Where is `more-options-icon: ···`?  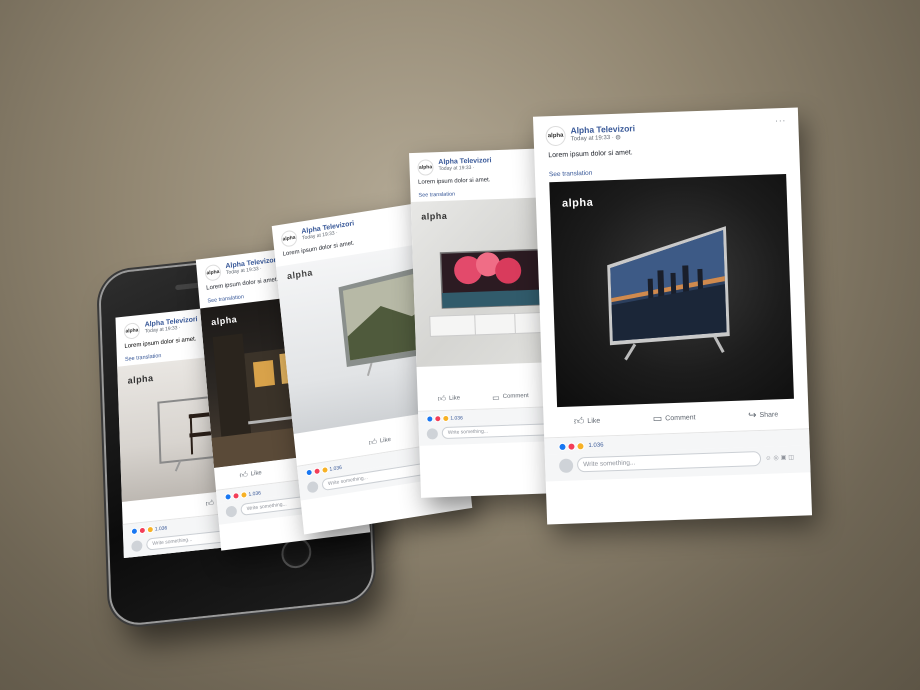 more-options-icon: ··· is located at coordinates (780, 120).